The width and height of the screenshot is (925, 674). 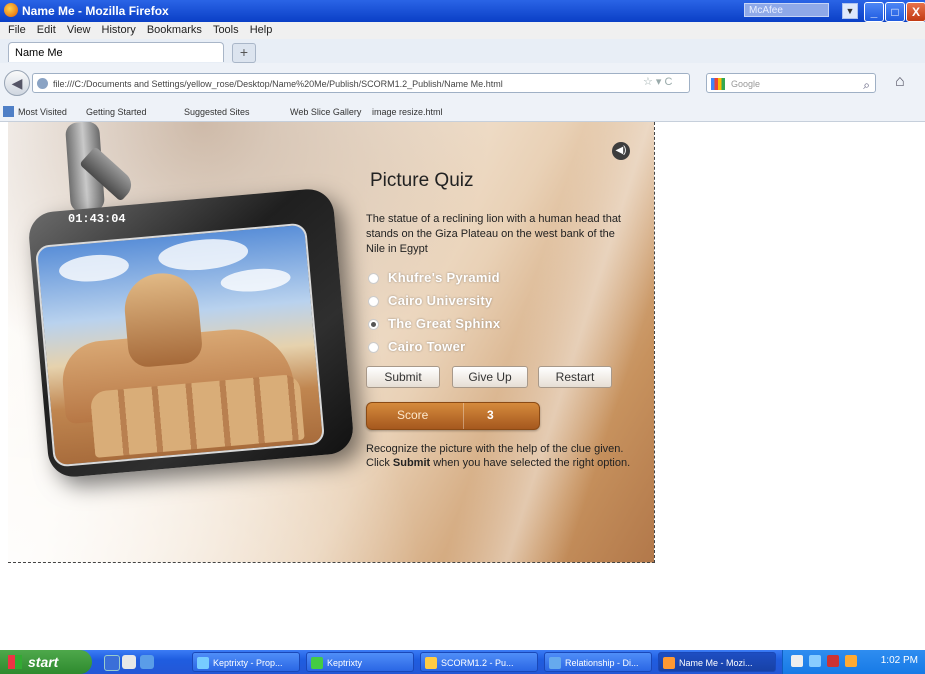 What do you see at coordinates (786, 10) in the screenshot?
I see `mcafee-toolbar: McAfee` at bounding box center [786, 10].